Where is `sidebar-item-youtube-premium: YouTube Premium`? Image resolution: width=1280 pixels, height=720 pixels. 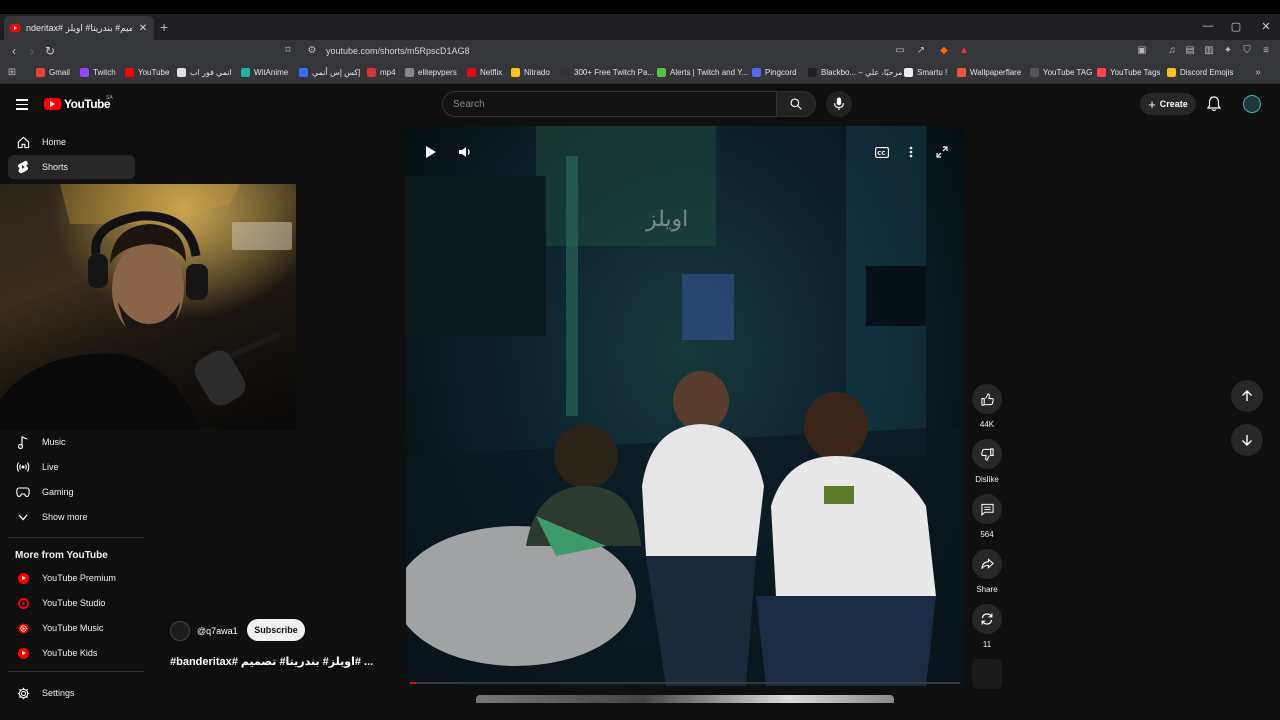 sidebar-item-youtube-premium: YouTube Premium is located at coordinates (71, 578).